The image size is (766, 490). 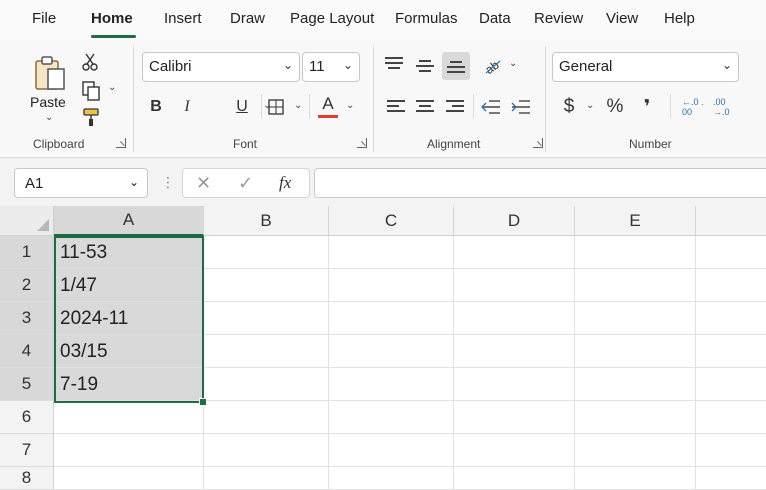 What do you see at coordinates (514, 417) in the screenshot?
I see `cell-d6` at bounding box center [514, 417].